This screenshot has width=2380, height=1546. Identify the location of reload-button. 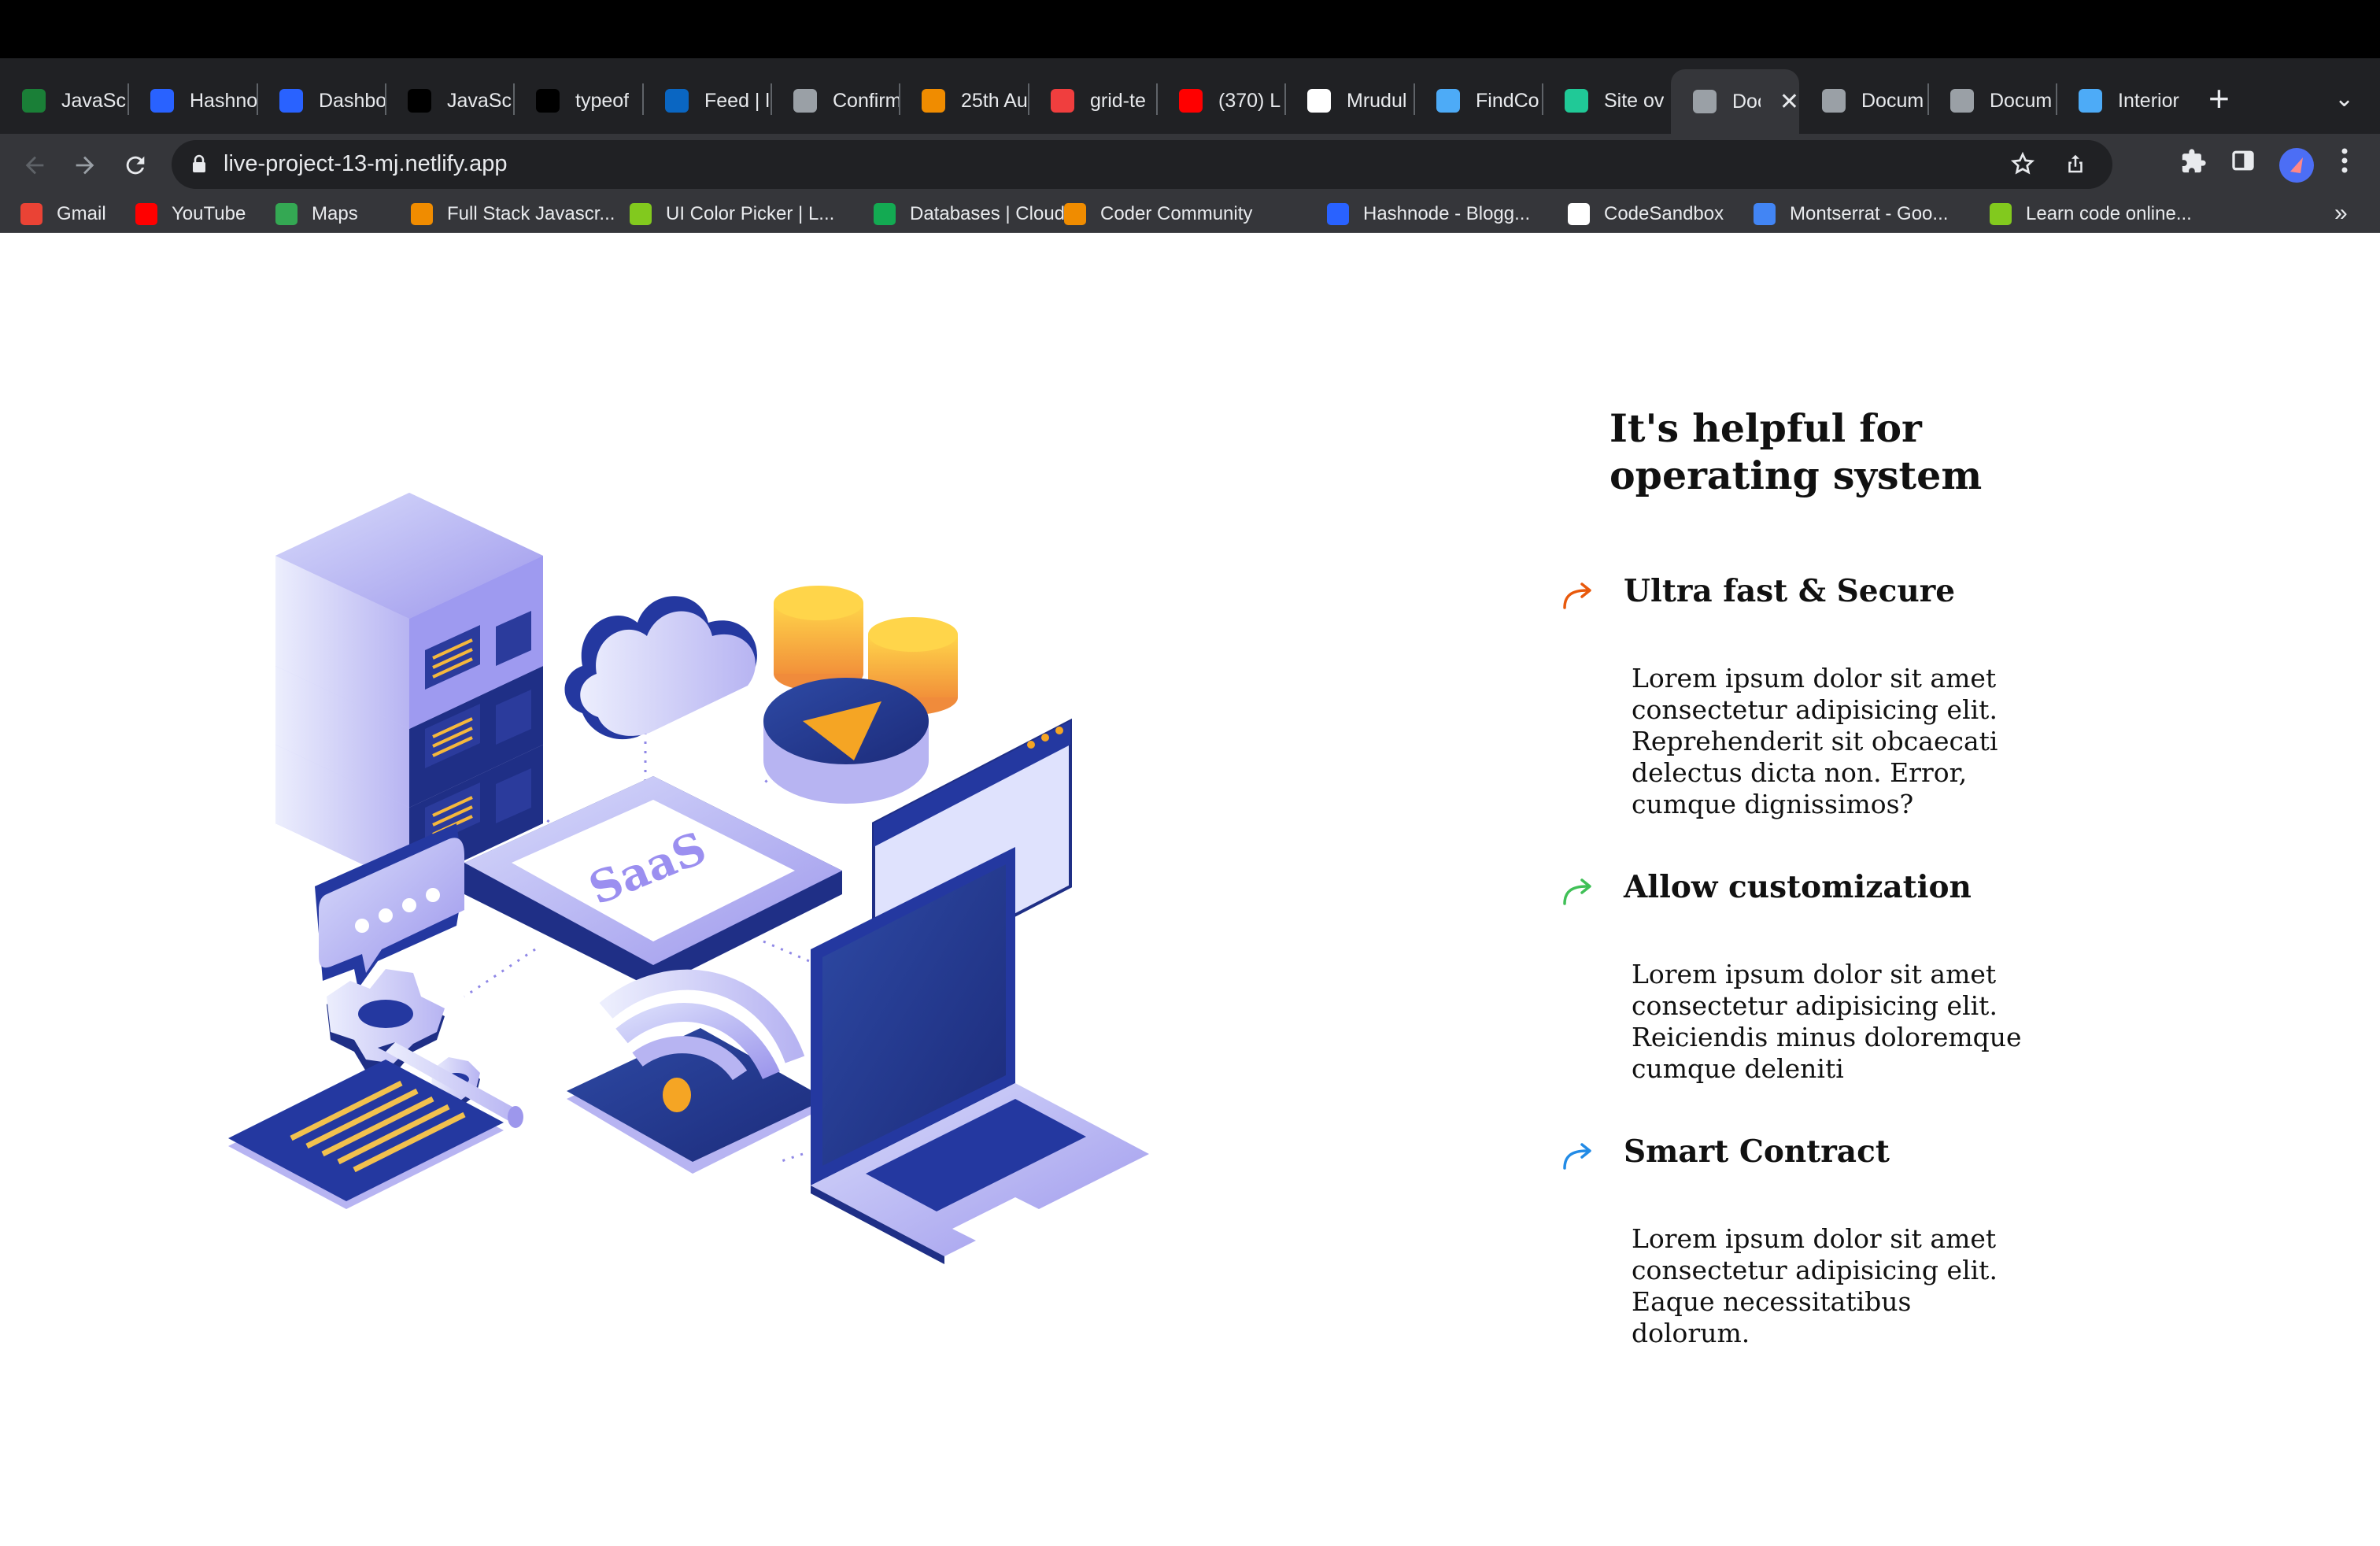
(135, 165).